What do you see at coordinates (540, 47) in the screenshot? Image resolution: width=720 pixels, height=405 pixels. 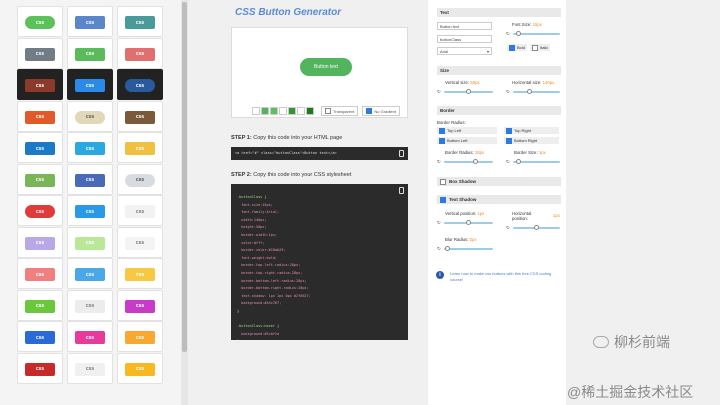 I see `italic-option: Italic` at bounding box center [540, 47].